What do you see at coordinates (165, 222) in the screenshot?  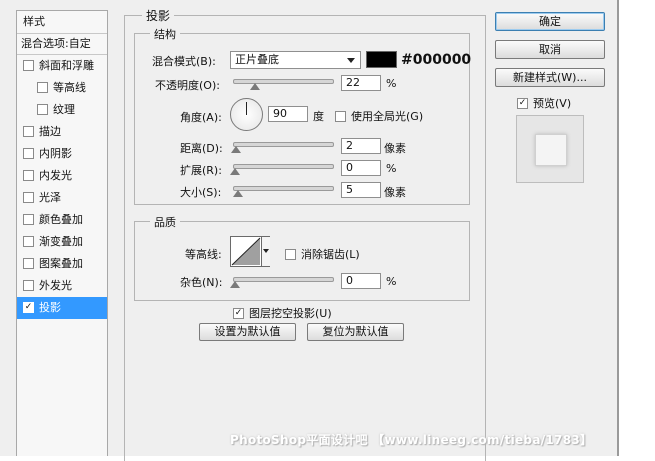 I see `quality-title: 品质` at bounding box center [165, 222].